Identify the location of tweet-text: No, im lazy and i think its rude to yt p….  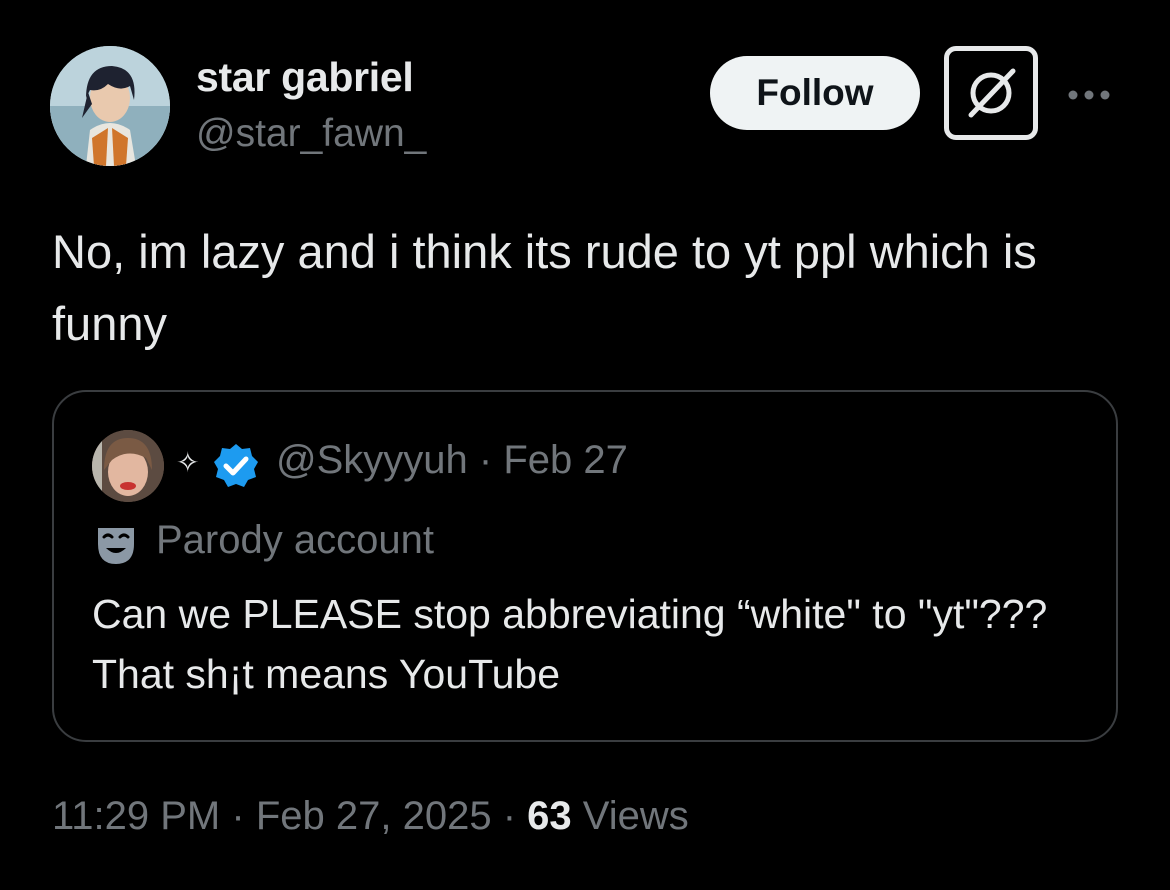
(544, 287).